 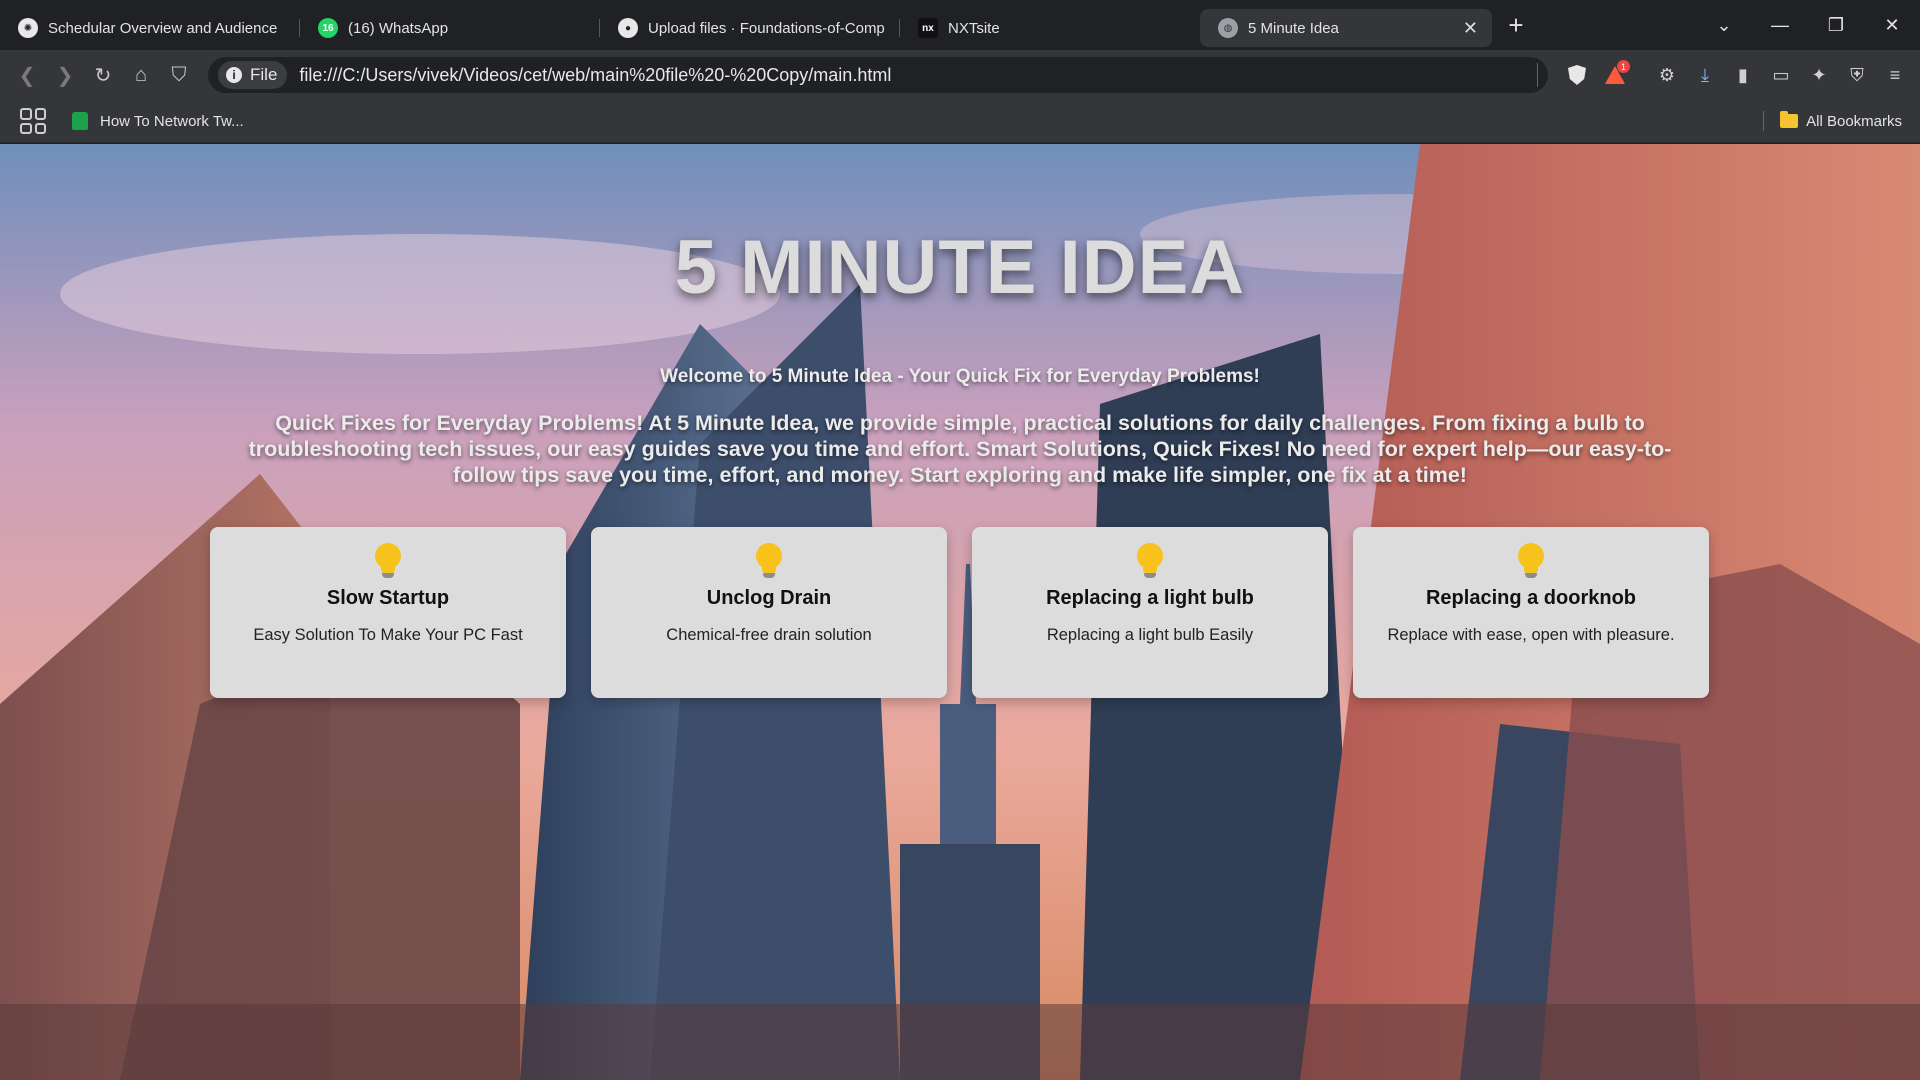 I want to click on extensions-icon: ⚙, so click(x=1667, y=75).